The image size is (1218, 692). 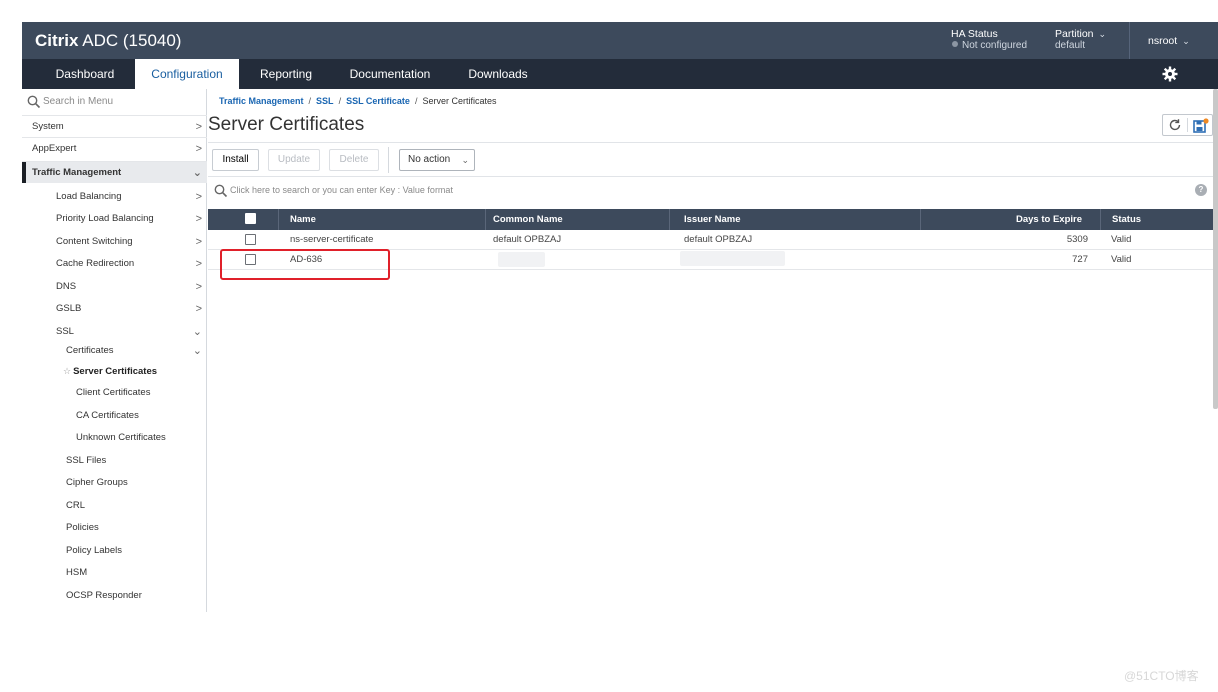 I want to click on sidebar-item-load-balancing: Load Balancing >, so click(x=114, y=197).